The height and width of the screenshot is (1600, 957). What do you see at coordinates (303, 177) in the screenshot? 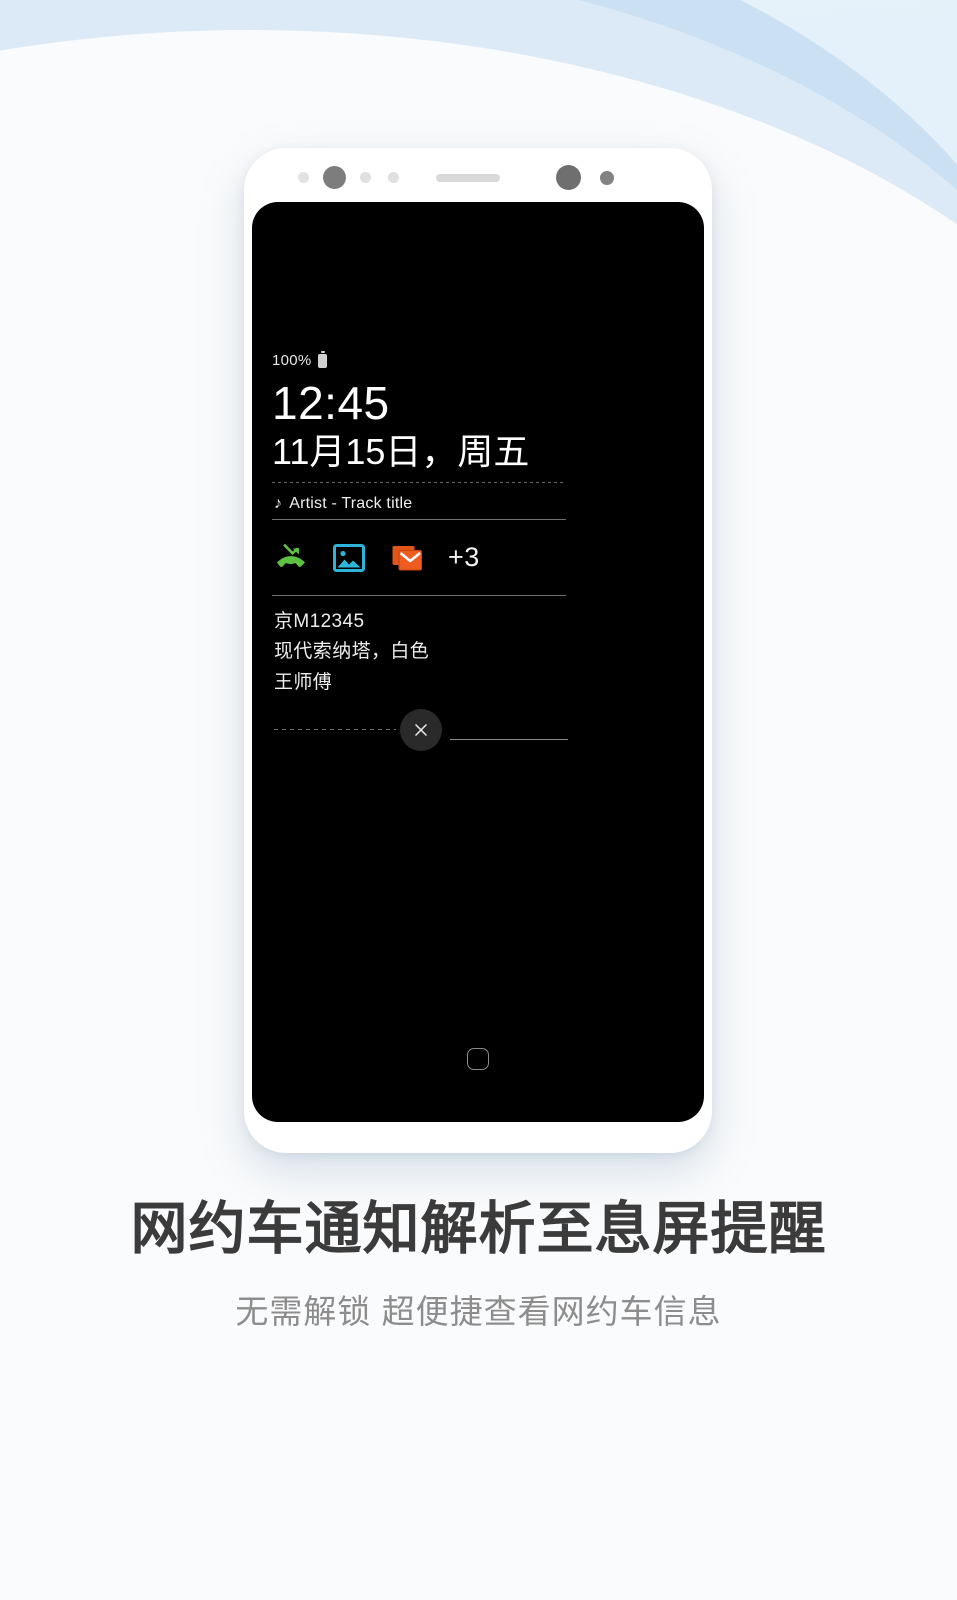
I see `proximity-sensor-icon` at bounding box center [303, 177].